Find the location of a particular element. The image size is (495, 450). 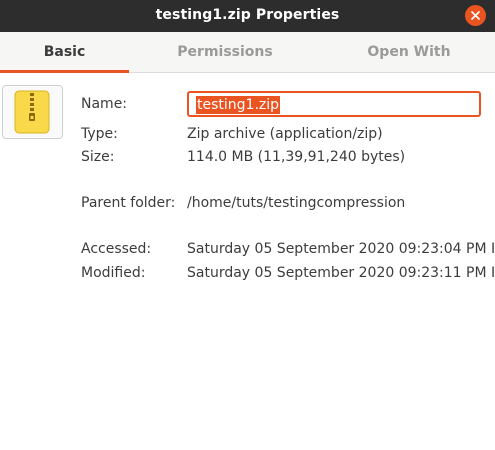

parent-folder-label: Parent folder: is located at coordinates (128, 203).